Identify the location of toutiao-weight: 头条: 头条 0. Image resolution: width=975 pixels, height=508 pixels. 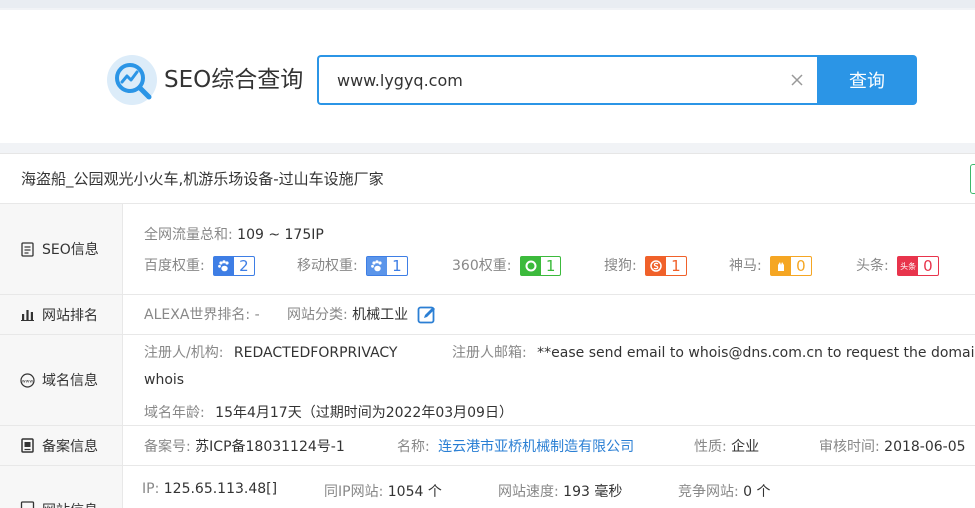
(897, 265).